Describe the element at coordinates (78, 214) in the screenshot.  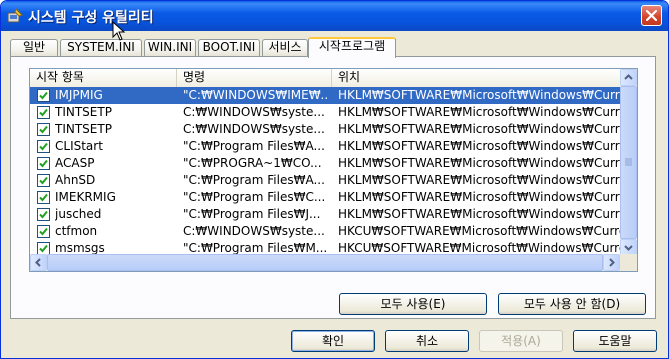
I see `startup-item-name: jusched` at that location.